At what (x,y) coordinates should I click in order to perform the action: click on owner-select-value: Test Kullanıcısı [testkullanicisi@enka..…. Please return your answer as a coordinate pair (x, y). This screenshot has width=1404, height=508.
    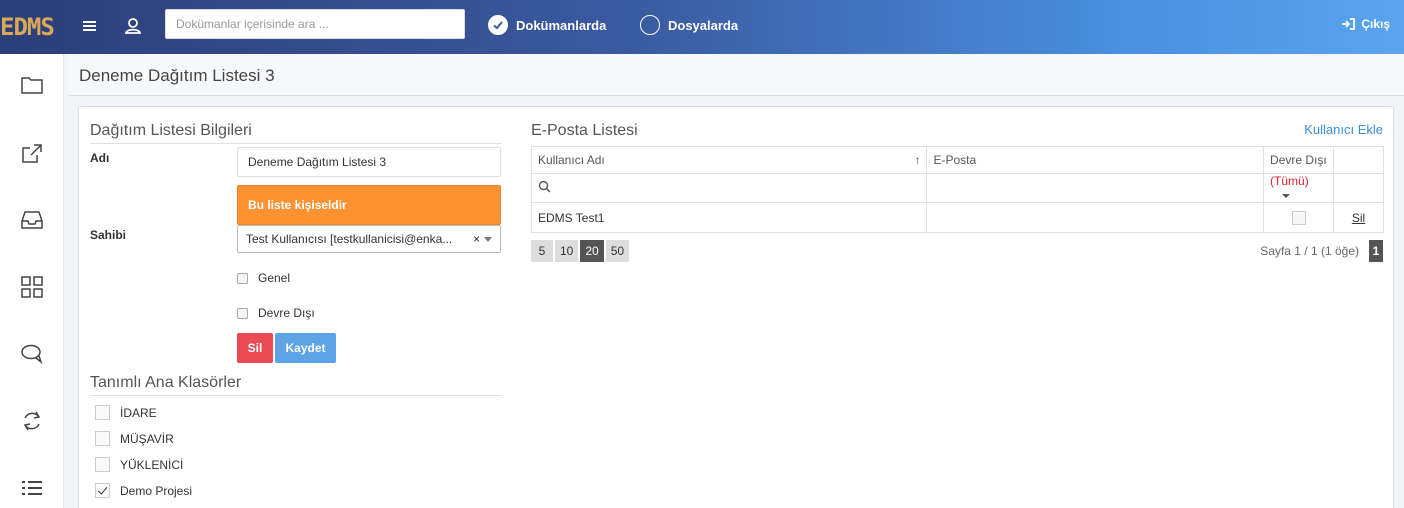
    Looking at the image, I should click on (349, 239).